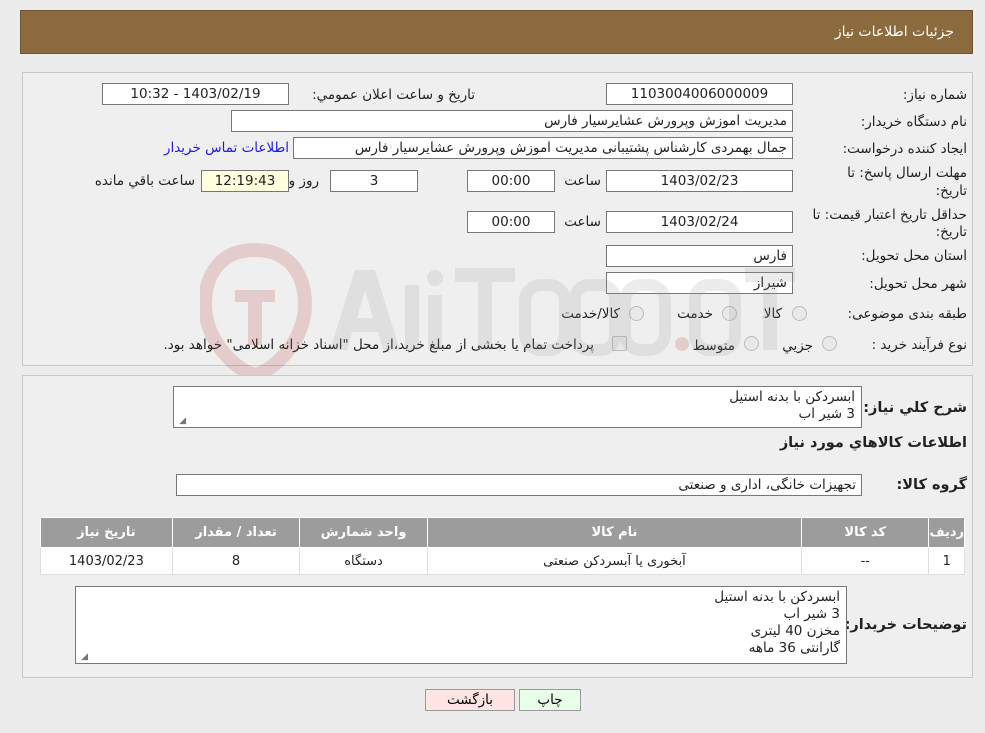 This screenshot has height=733, width=985. What do you see at coordinates (619, 343) in the screenshot?
I see `treasury-checkbox` at bounding box center [619, 343].